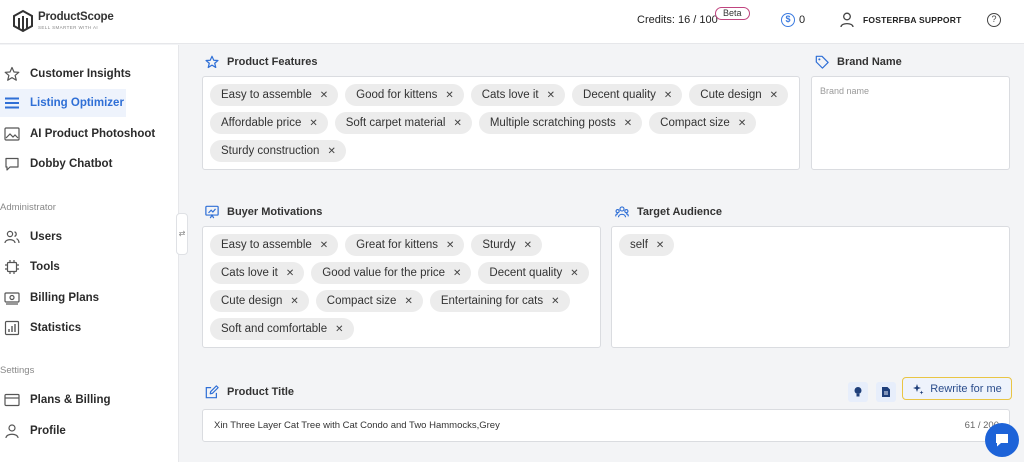  I want to click on sidebar-item-label: Statistics, so click(56, 328).